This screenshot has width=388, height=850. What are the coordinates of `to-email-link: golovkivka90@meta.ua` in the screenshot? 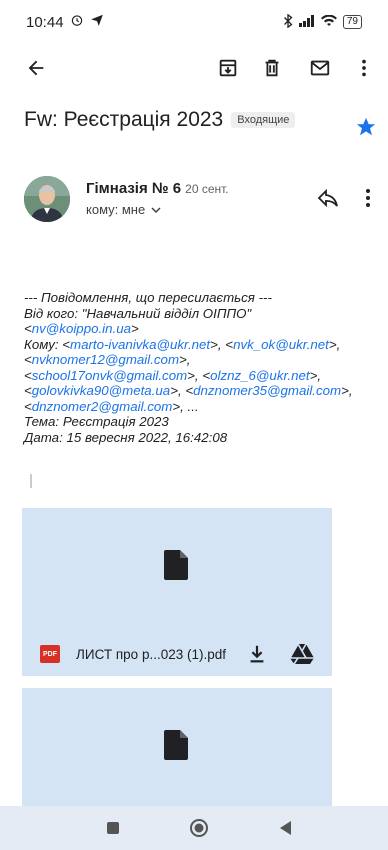 It's located at (101, 390).